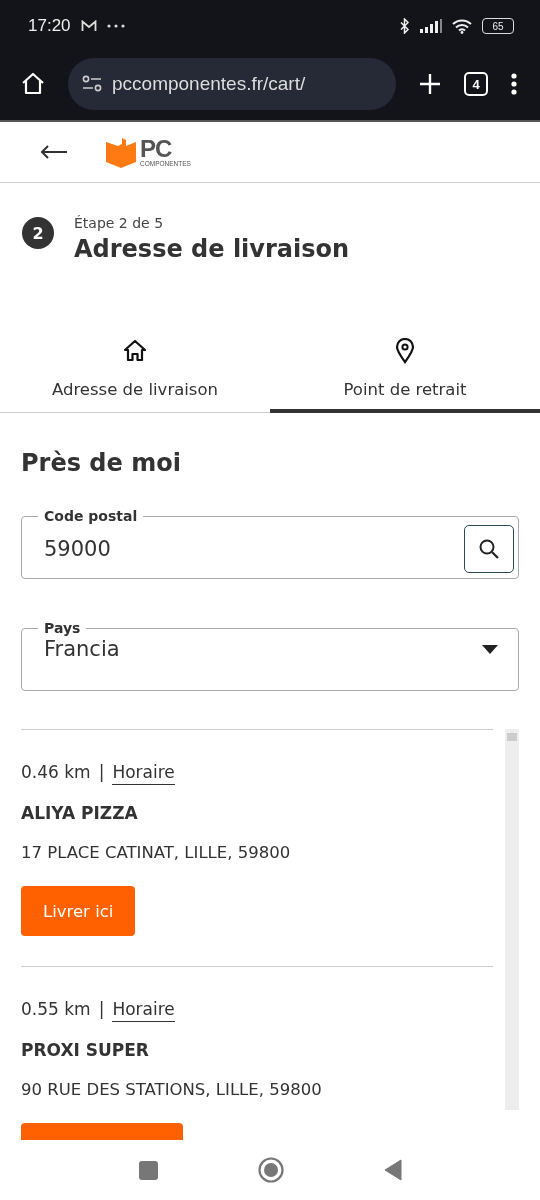 Image resolution: width=540 pixels, height=1200 pixels. What do you see at coordinates (270, 543) in the screenshot?
I see `postal-code-field: Code postal 59000` at bounding box center [270, 543].